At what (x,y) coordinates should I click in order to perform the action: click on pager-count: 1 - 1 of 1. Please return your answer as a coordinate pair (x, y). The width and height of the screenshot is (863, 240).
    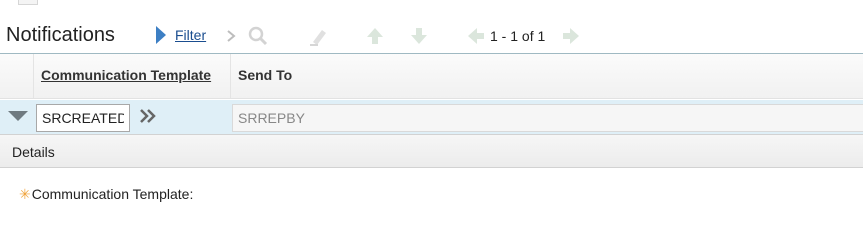
    Looking at the image, I should click on (518, 36).